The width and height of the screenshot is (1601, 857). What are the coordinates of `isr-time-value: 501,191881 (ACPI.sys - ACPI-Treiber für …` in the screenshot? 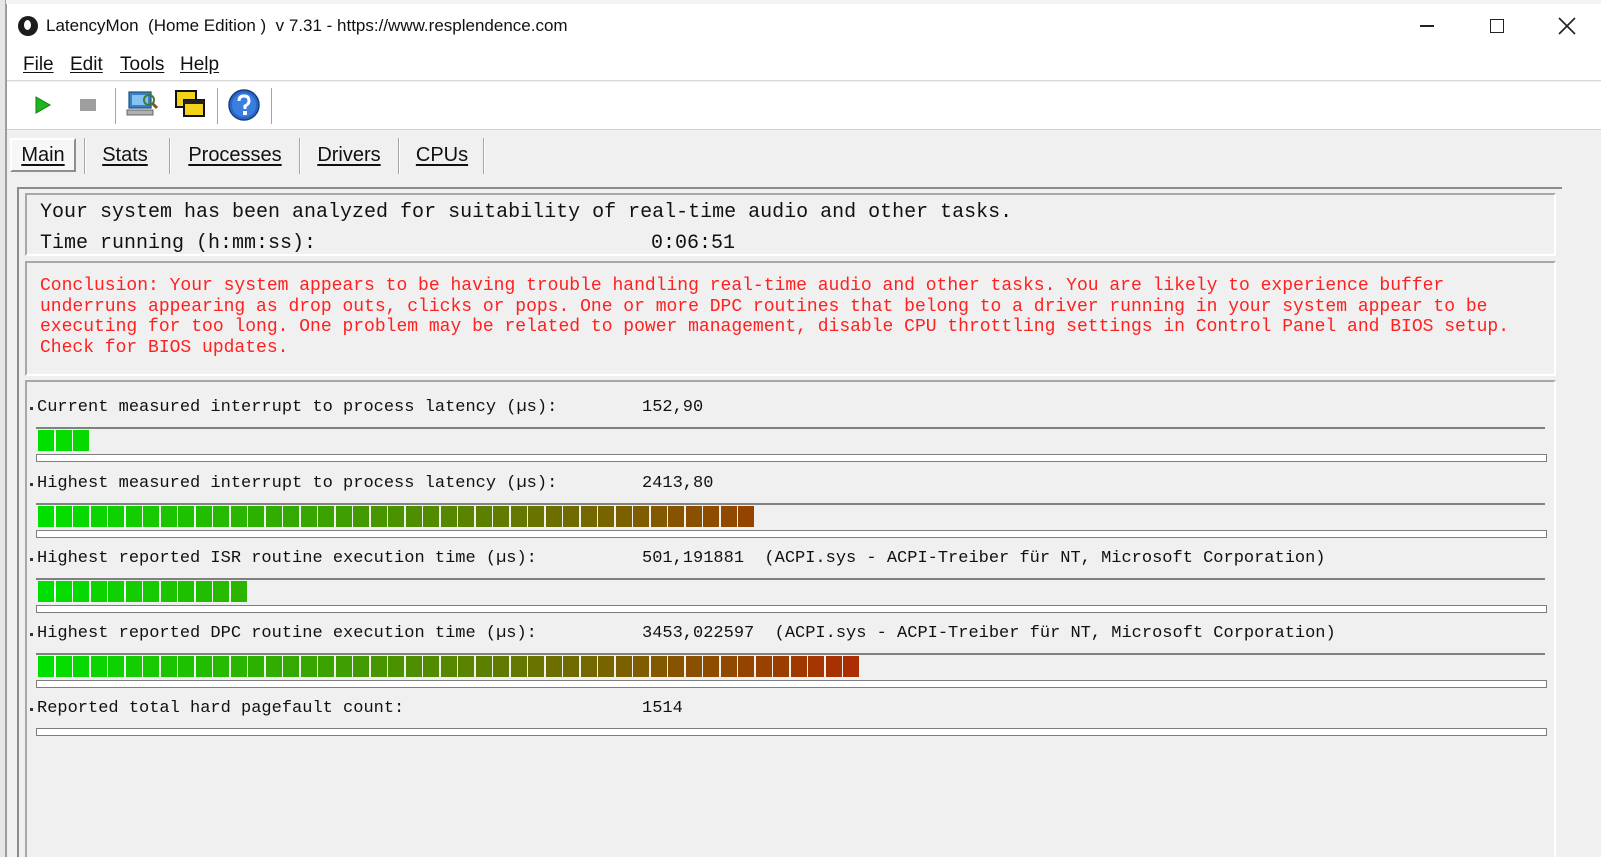 It's located at (984, 558).